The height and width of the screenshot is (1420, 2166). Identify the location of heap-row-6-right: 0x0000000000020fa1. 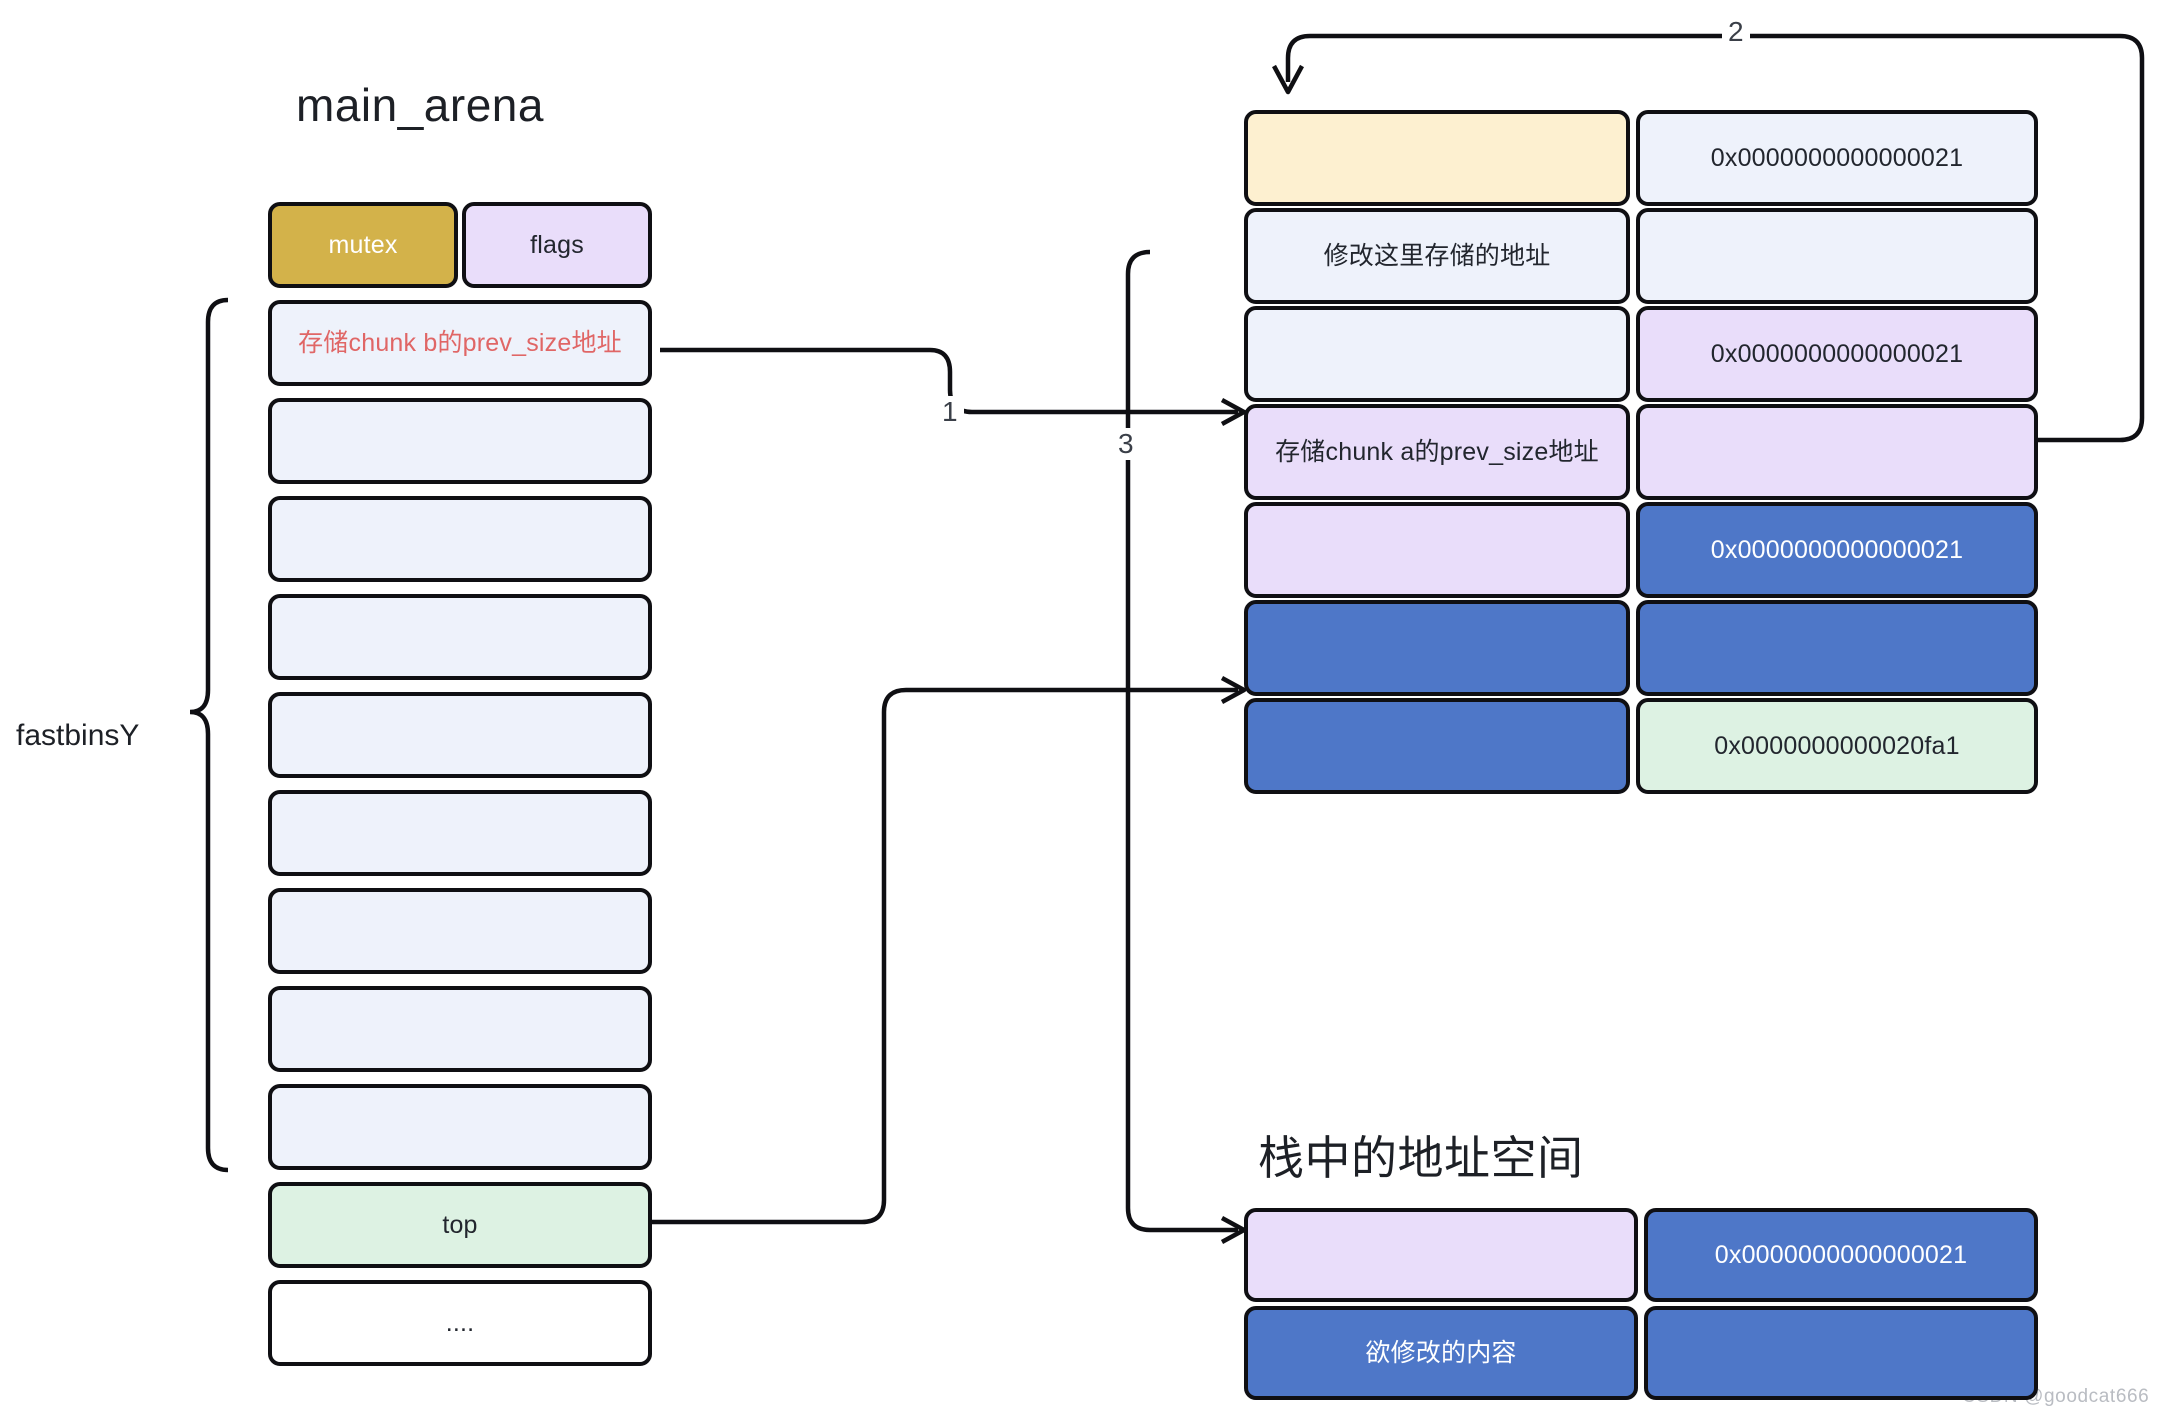
(1837, 746).